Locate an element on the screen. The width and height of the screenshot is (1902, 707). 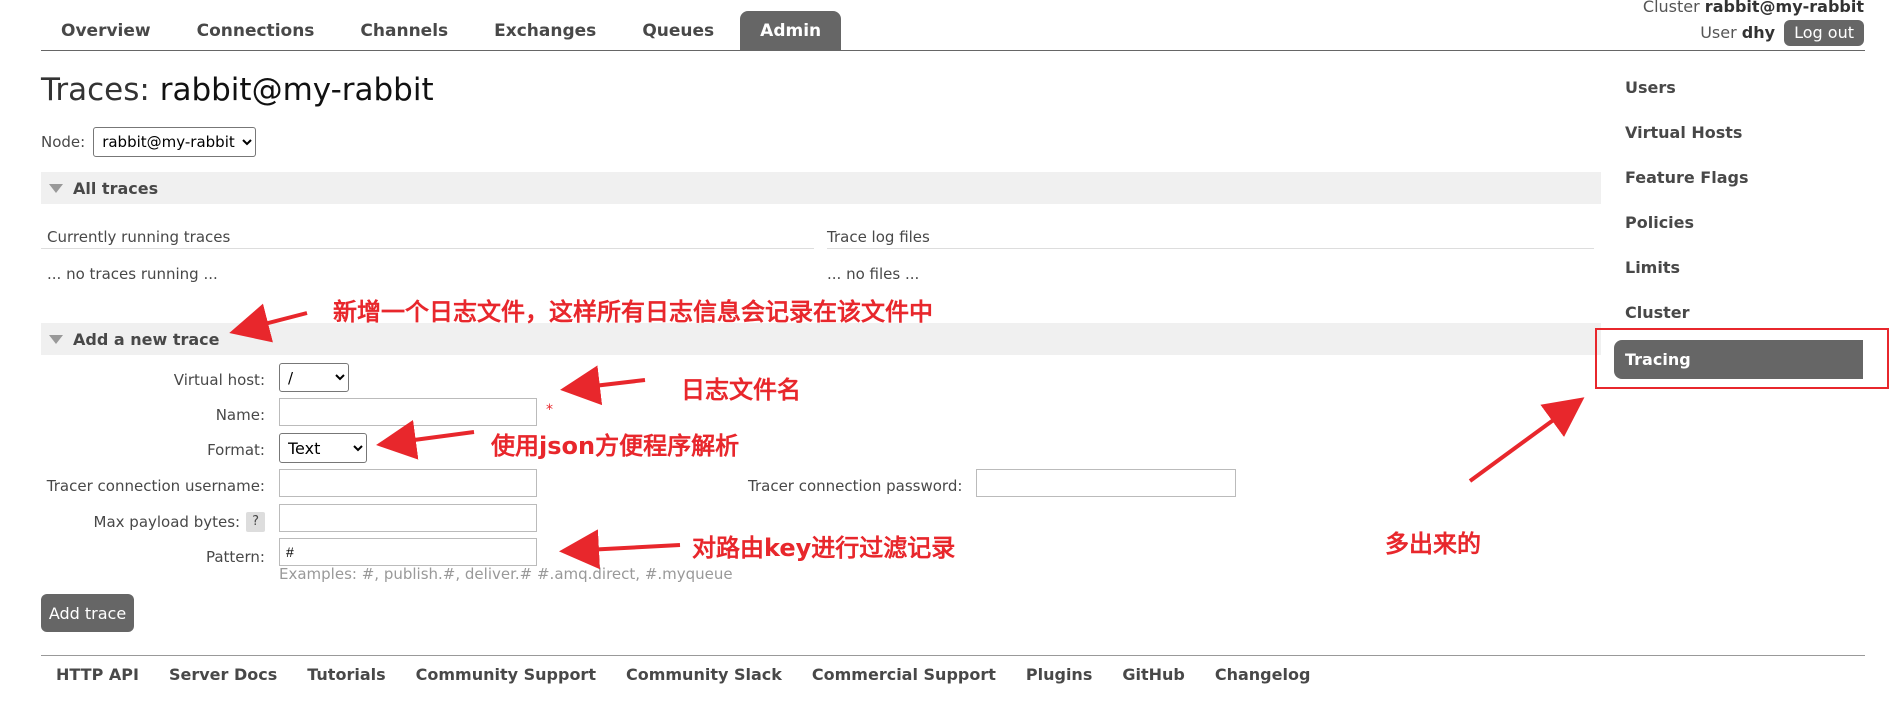
arrow-add-trace is located at coordinates (268, 323).